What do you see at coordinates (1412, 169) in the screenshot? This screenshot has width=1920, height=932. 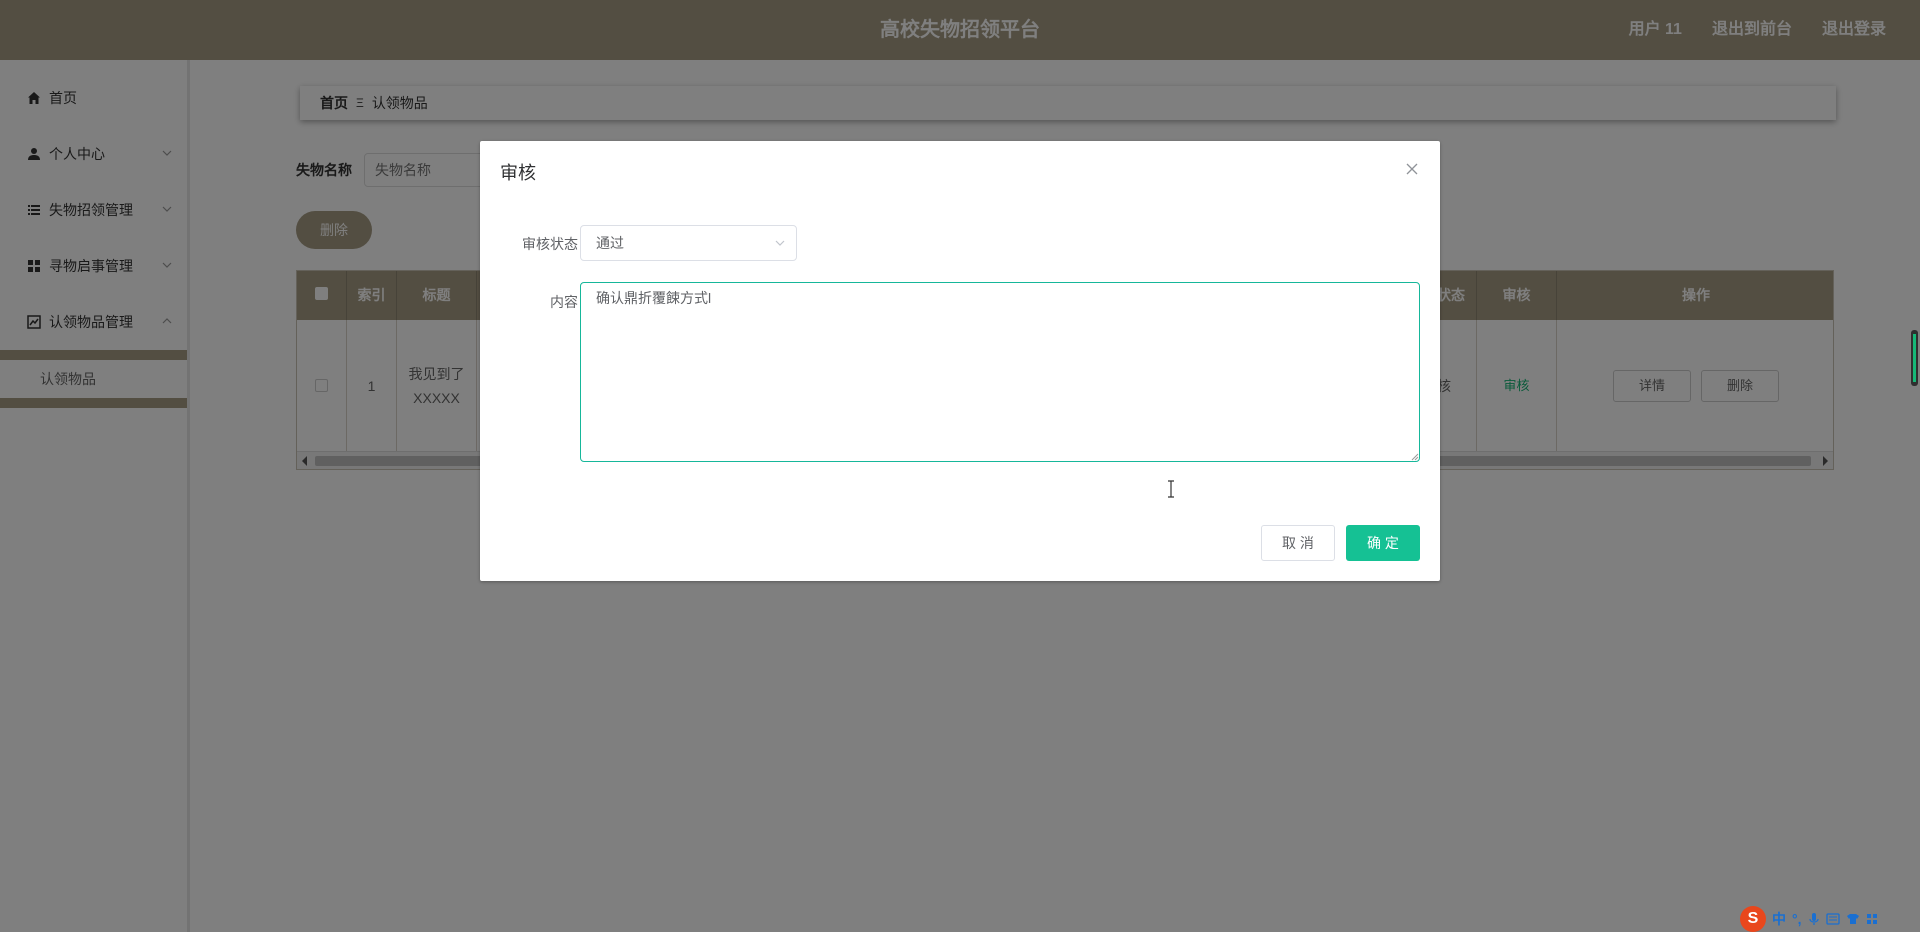 I see `close-icon` at bounding box center [1412, 169].